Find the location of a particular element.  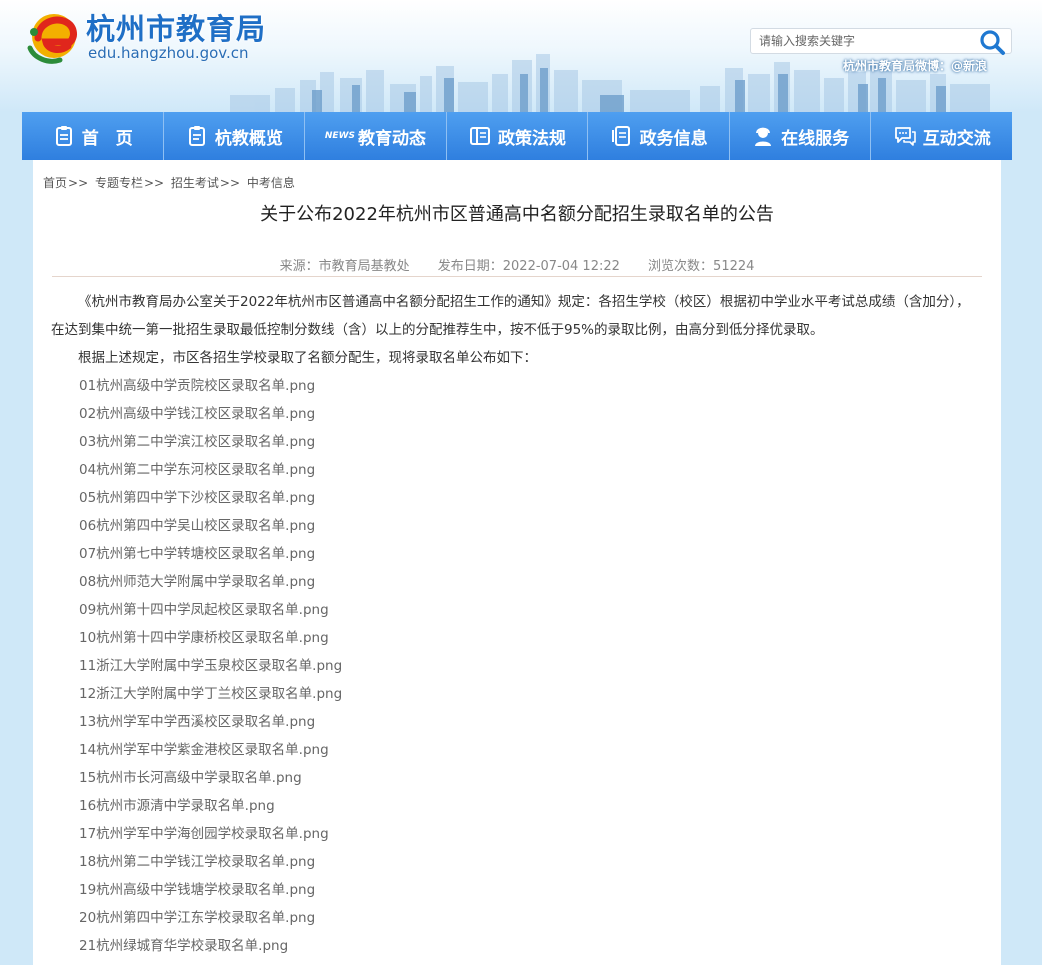

list-item: 10杭州第十四中学康桥校区录取名单.png is located at coordinates (516, 638).